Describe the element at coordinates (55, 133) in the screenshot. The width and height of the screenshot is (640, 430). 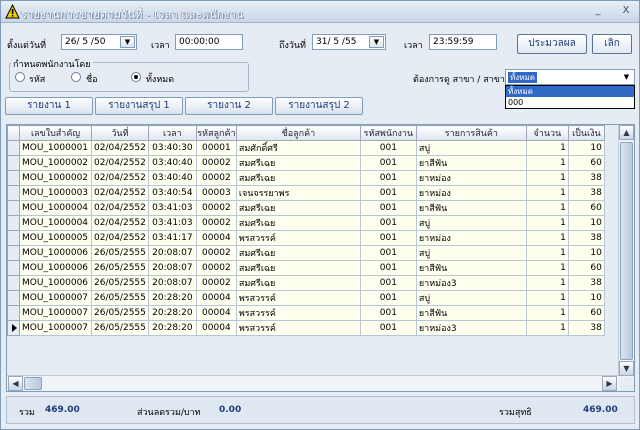
I see `column-header: เลขใบสำคัญ` at that location.